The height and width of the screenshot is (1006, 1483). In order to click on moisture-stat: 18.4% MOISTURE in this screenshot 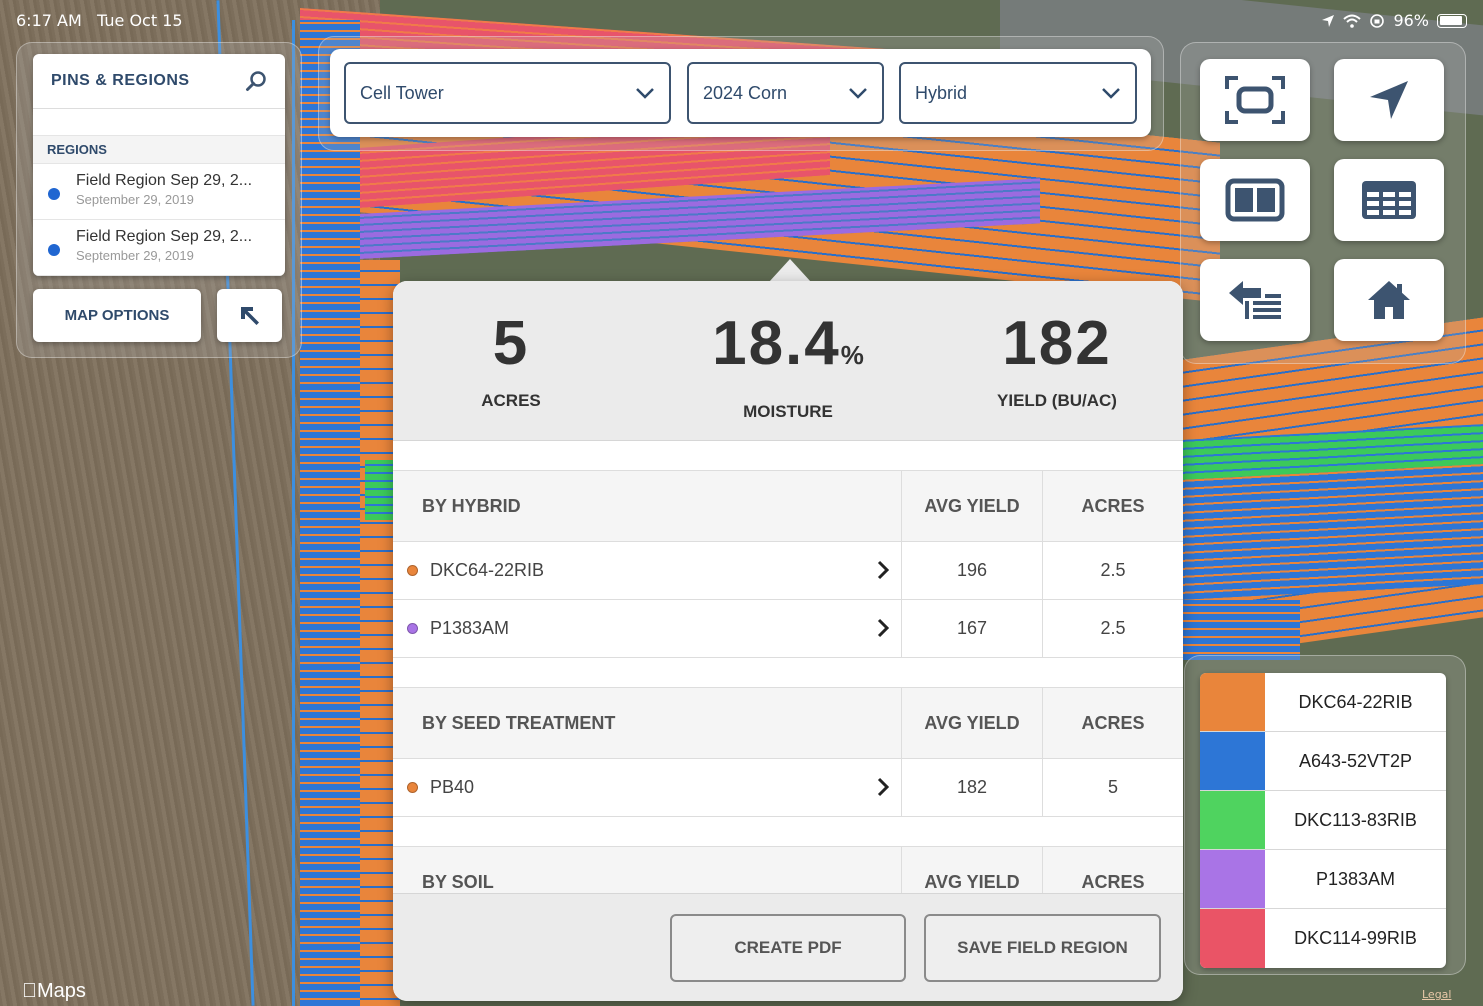, I will do `click(788, 366)`.